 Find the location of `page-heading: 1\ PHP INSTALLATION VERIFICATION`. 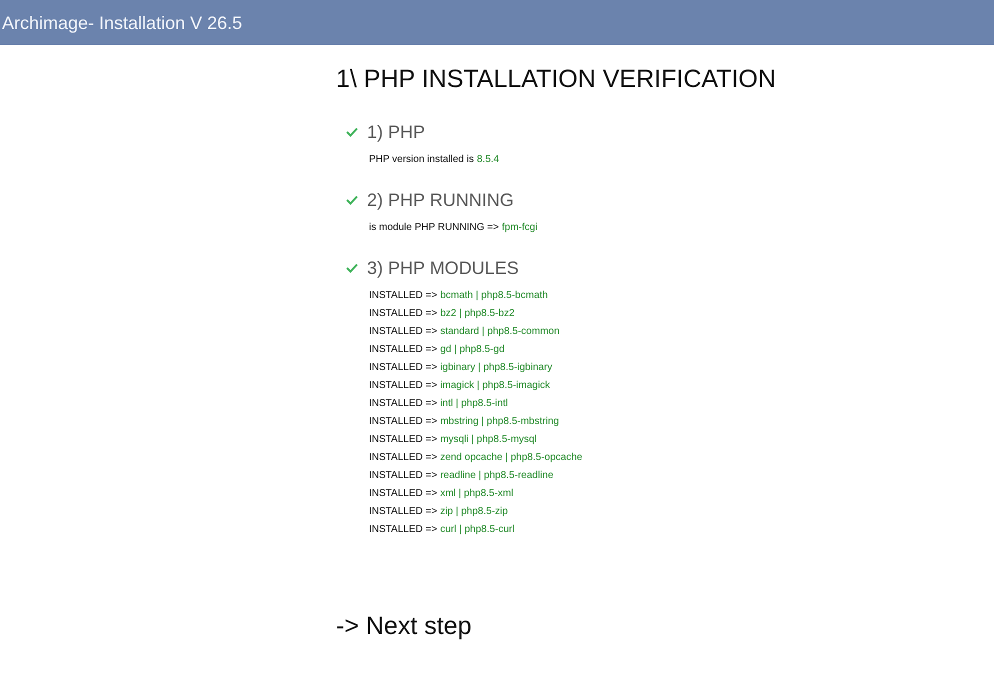

page-heading: 1\ PHP INSTALLATION VERIFICATION is located at coordinates (556, 79).